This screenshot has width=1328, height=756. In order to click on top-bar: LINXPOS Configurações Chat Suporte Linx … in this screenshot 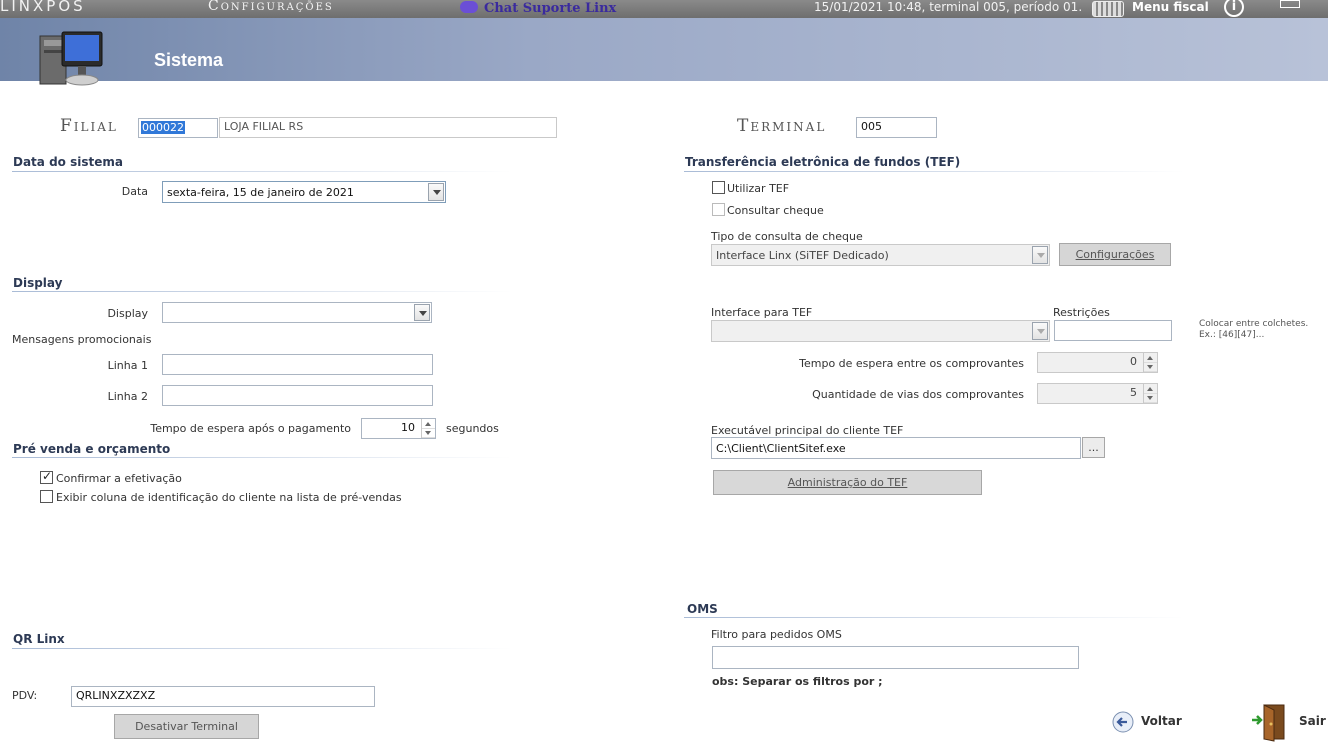, I will do `click(664, 9)`.